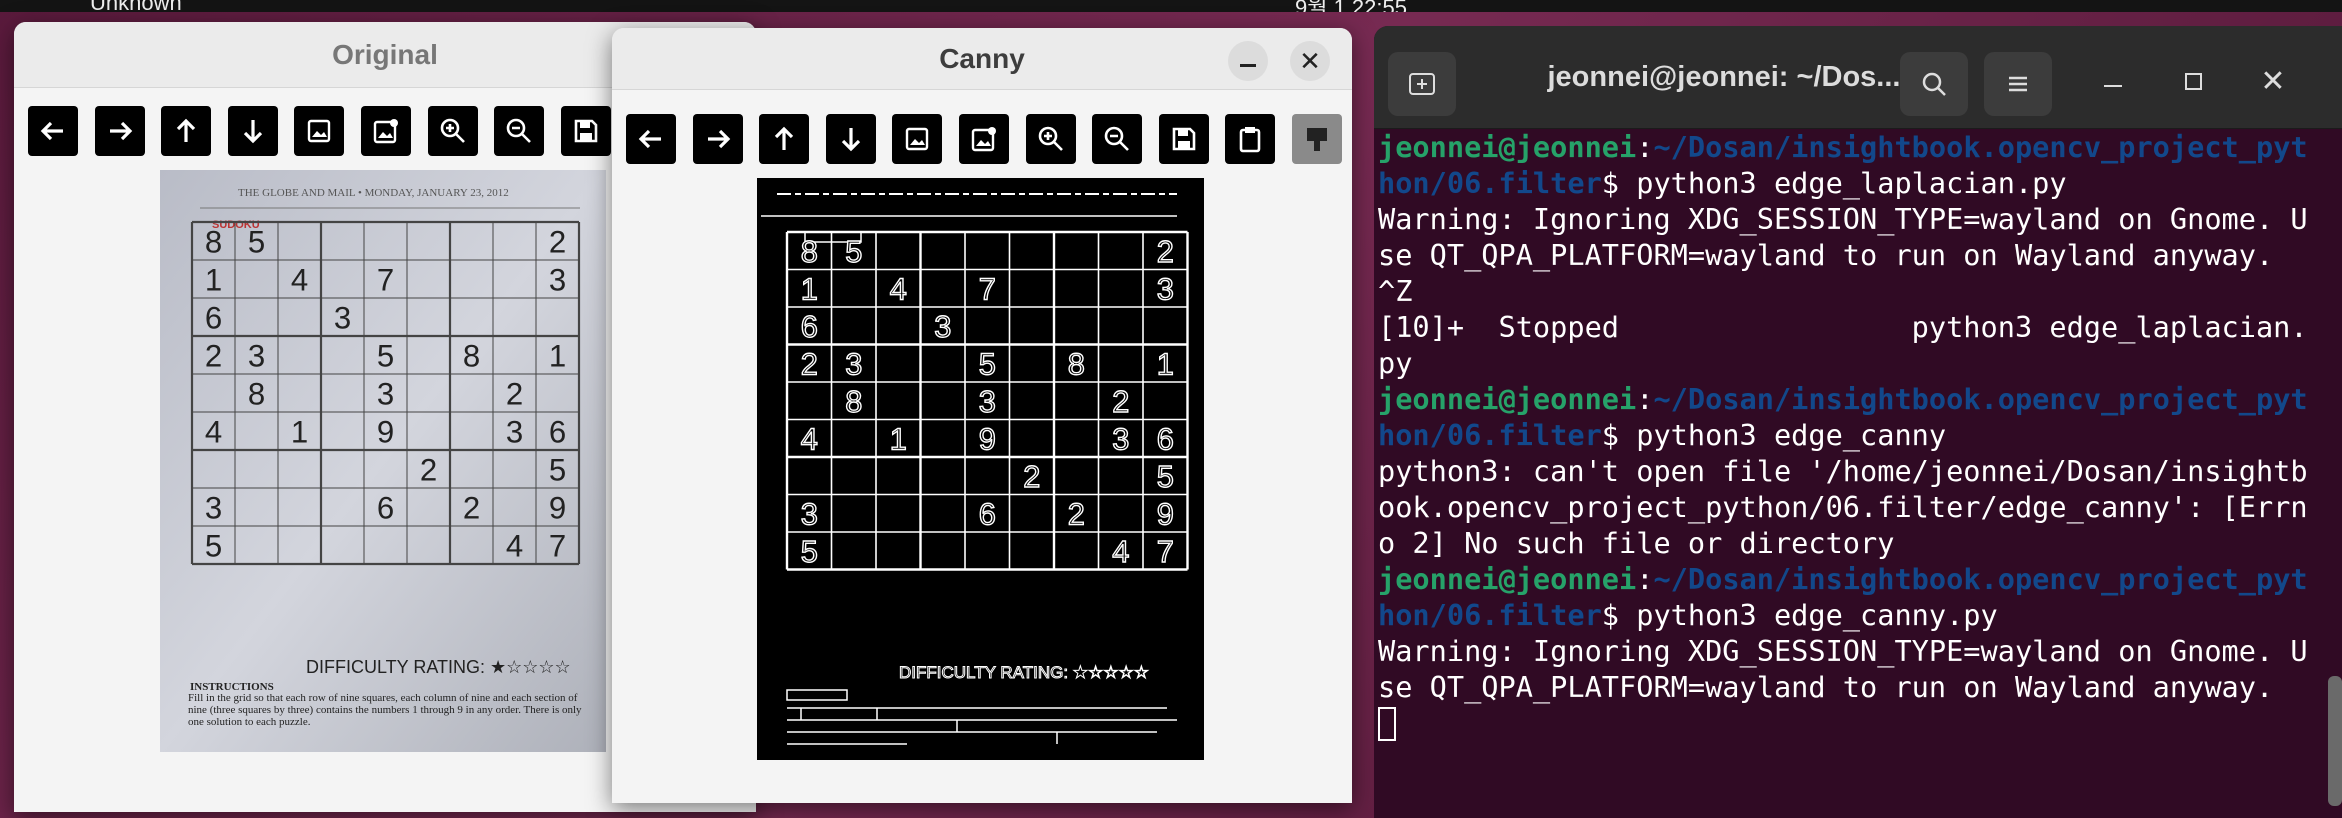 The image size is (2342, 818). I want to click on menu-button, so click(2018, 84).